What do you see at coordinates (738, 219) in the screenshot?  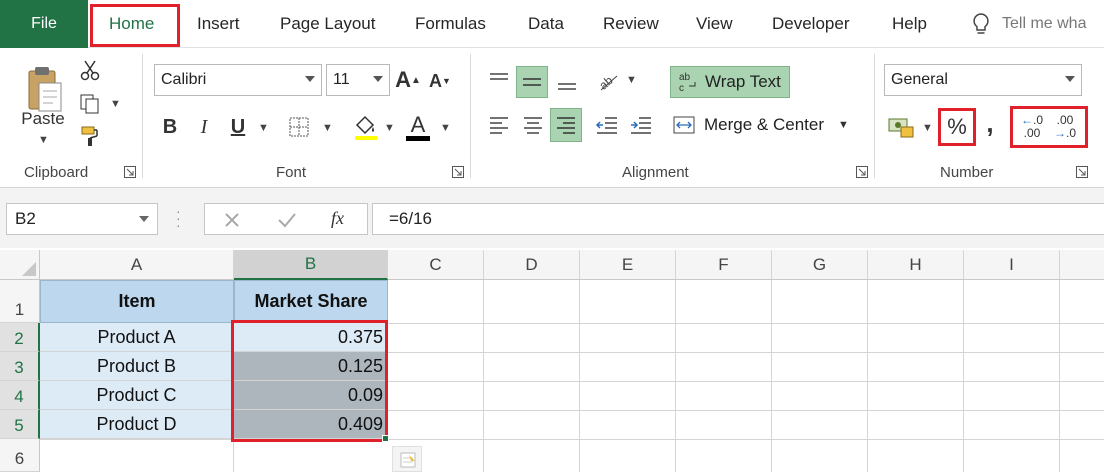 I see `formula-input: =6/16` at bounding box center [738, 219].